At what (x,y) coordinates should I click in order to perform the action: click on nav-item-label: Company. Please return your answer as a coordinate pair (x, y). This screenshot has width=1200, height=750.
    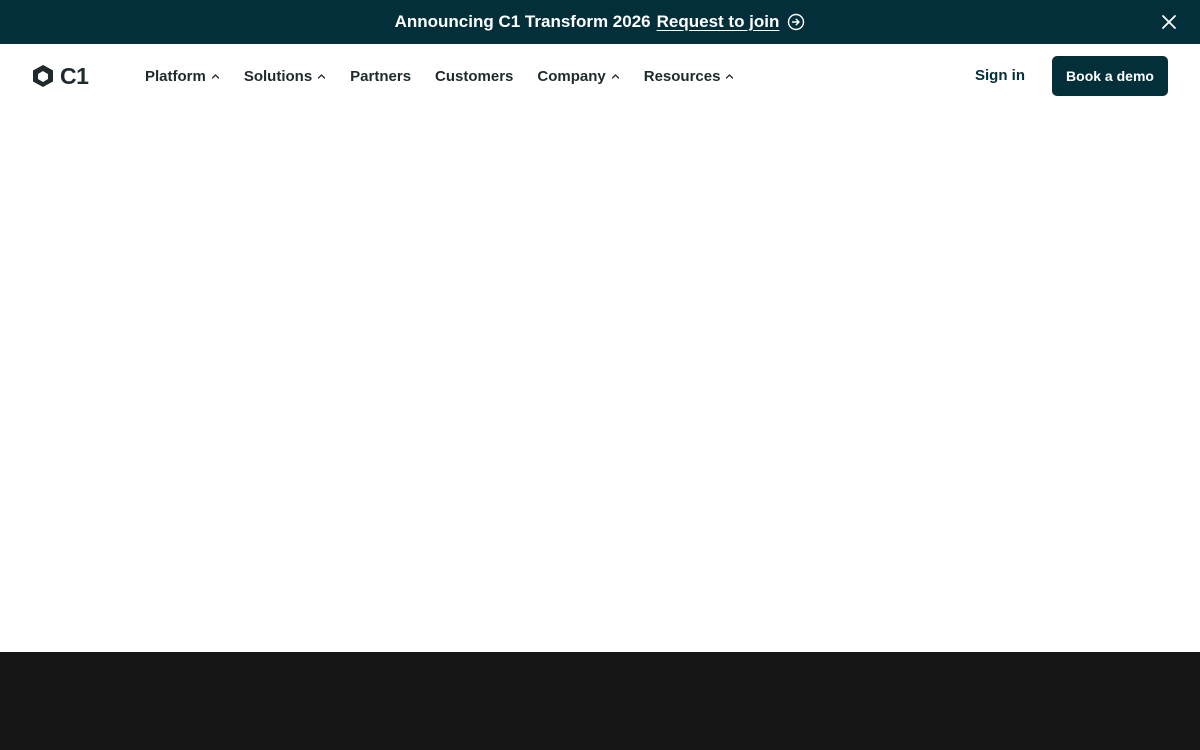
    Looking at the image, I should click on (571, 76).